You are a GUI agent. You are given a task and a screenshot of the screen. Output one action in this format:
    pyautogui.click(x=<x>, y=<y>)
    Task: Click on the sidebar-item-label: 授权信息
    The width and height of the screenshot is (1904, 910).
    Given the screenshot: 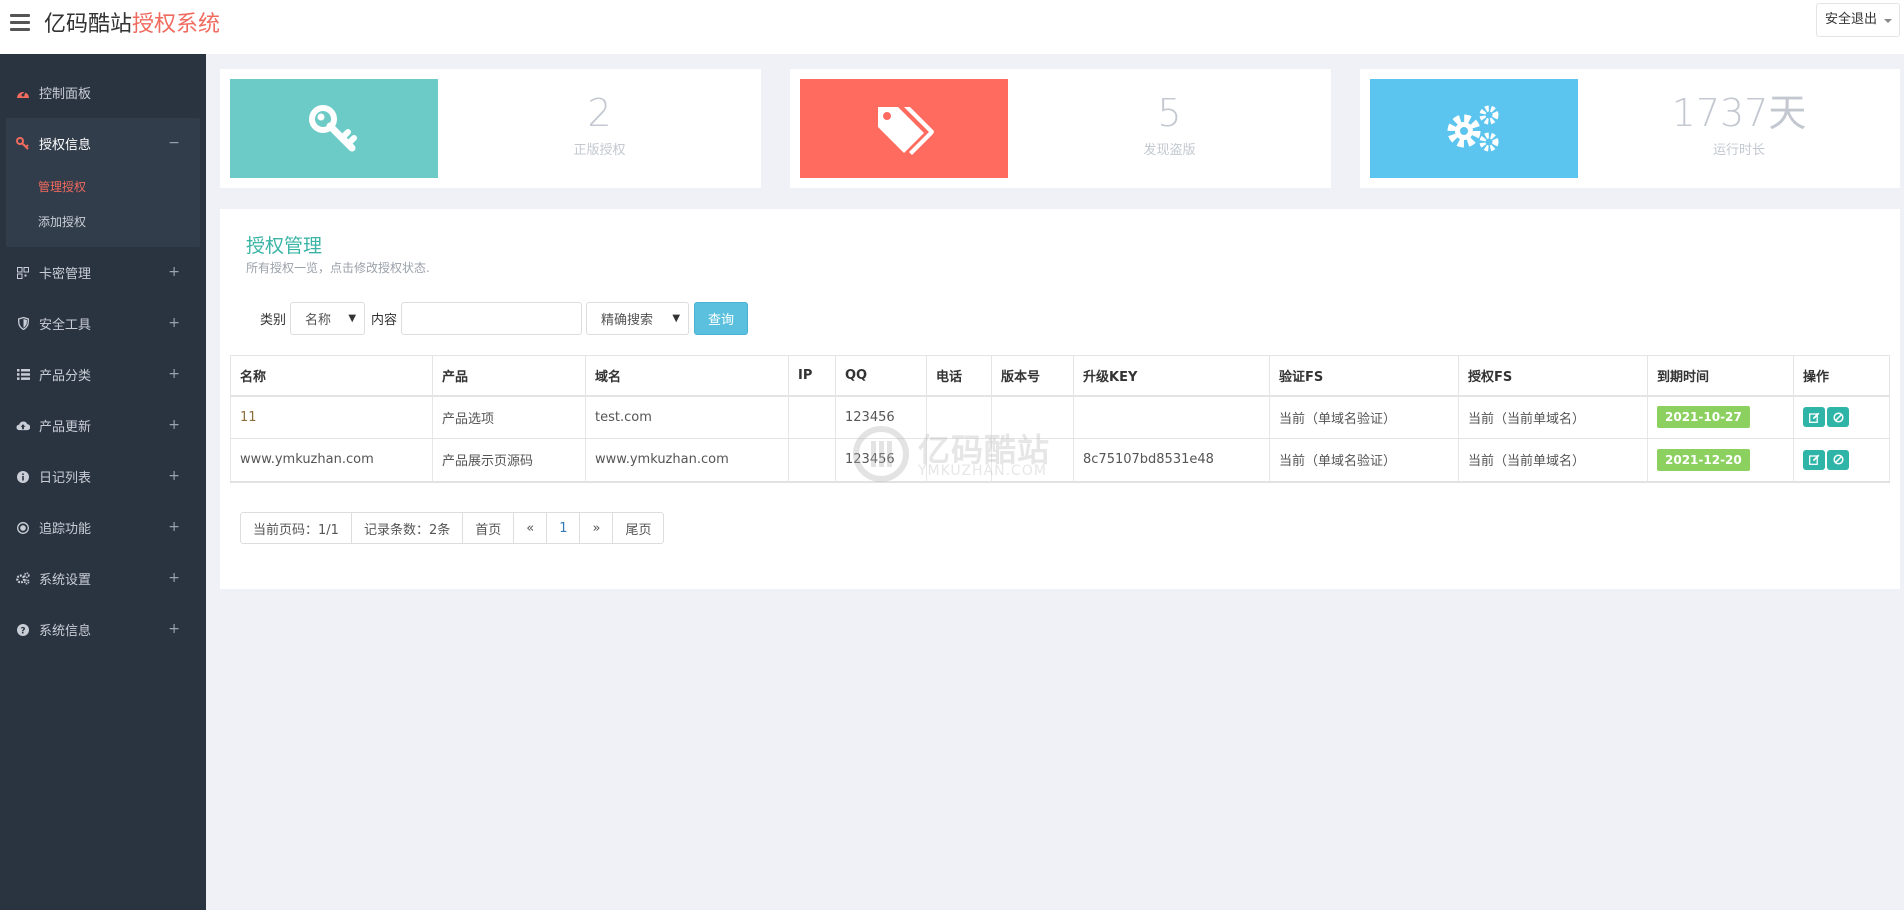 What is the action you would take?
    pyautogui.click(x=65, y=145)
    